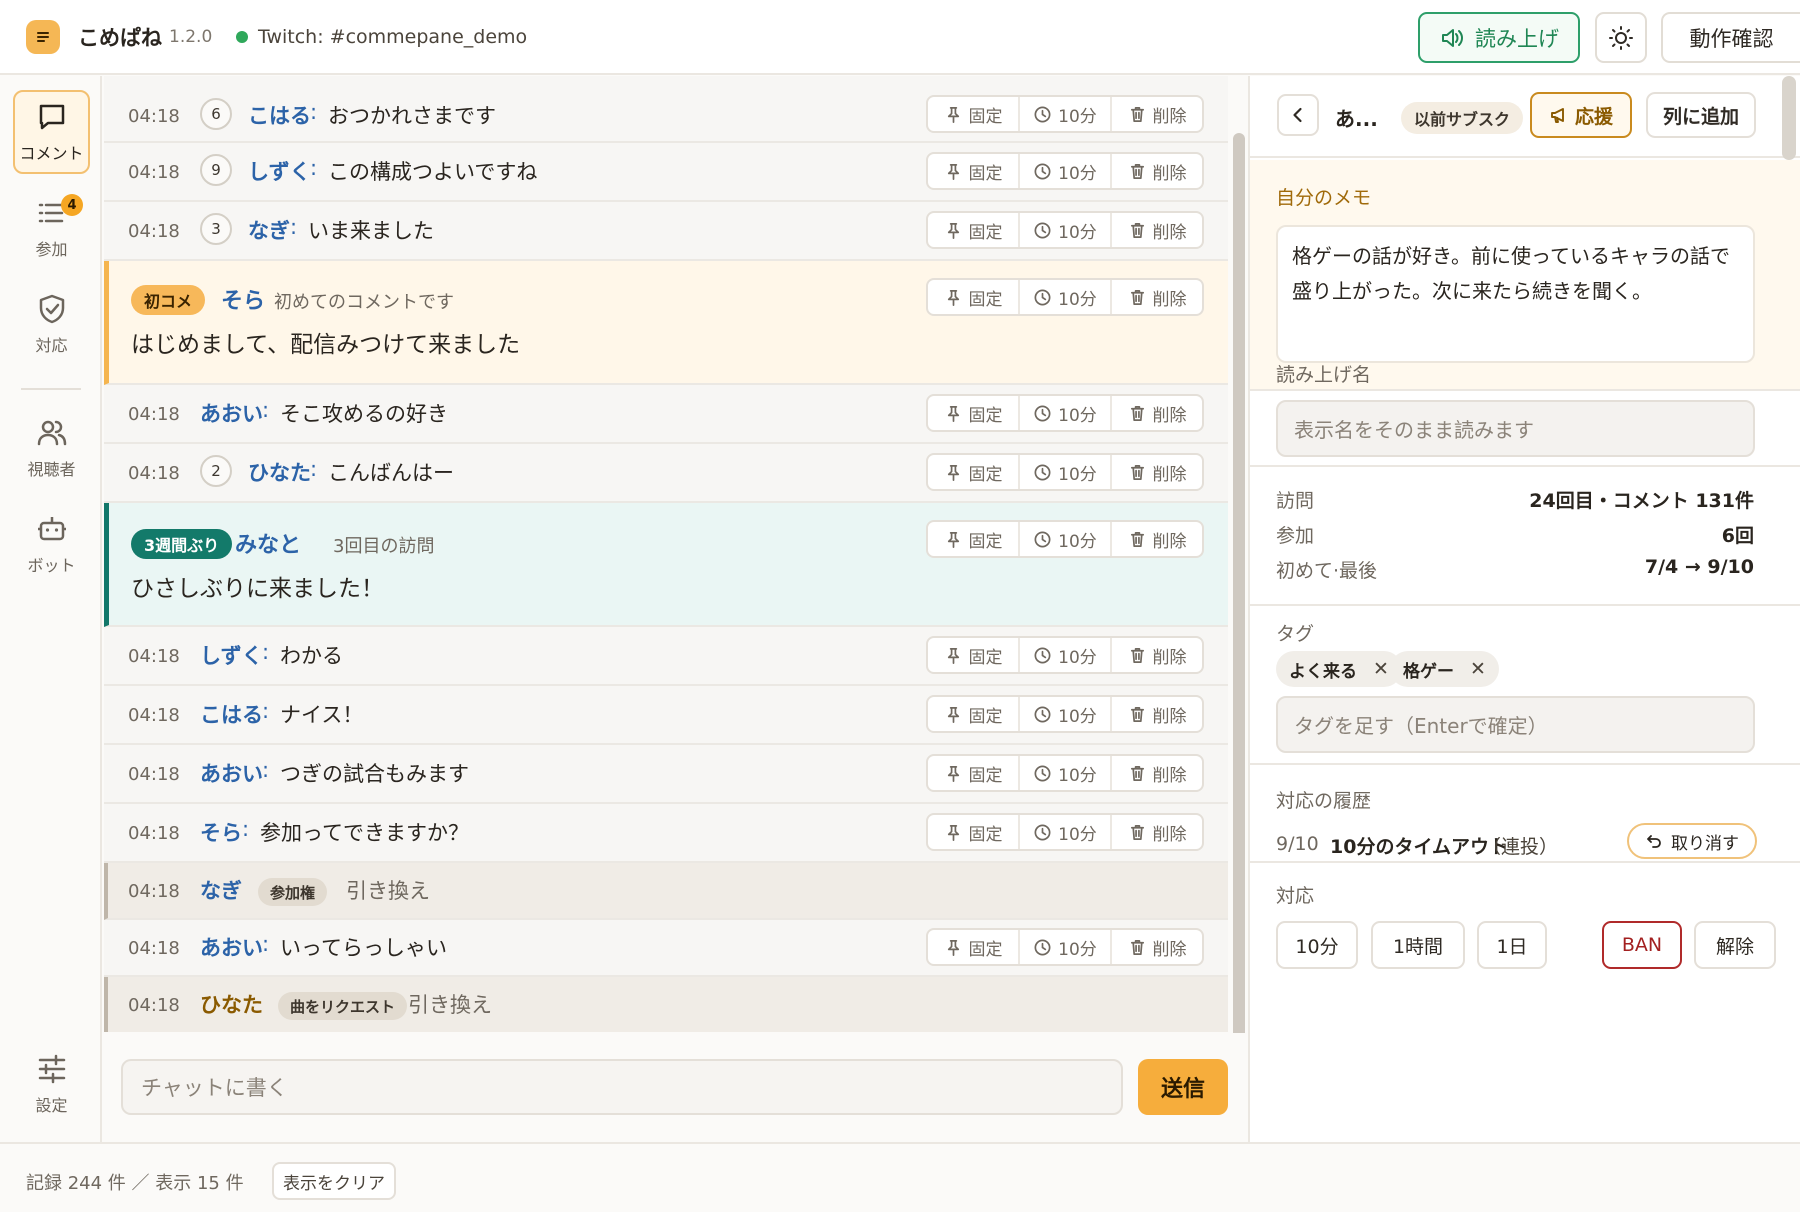  Describe the element at coordinates (1642, 945) in the screenshot. I see `ban-button: BAN` at that location.